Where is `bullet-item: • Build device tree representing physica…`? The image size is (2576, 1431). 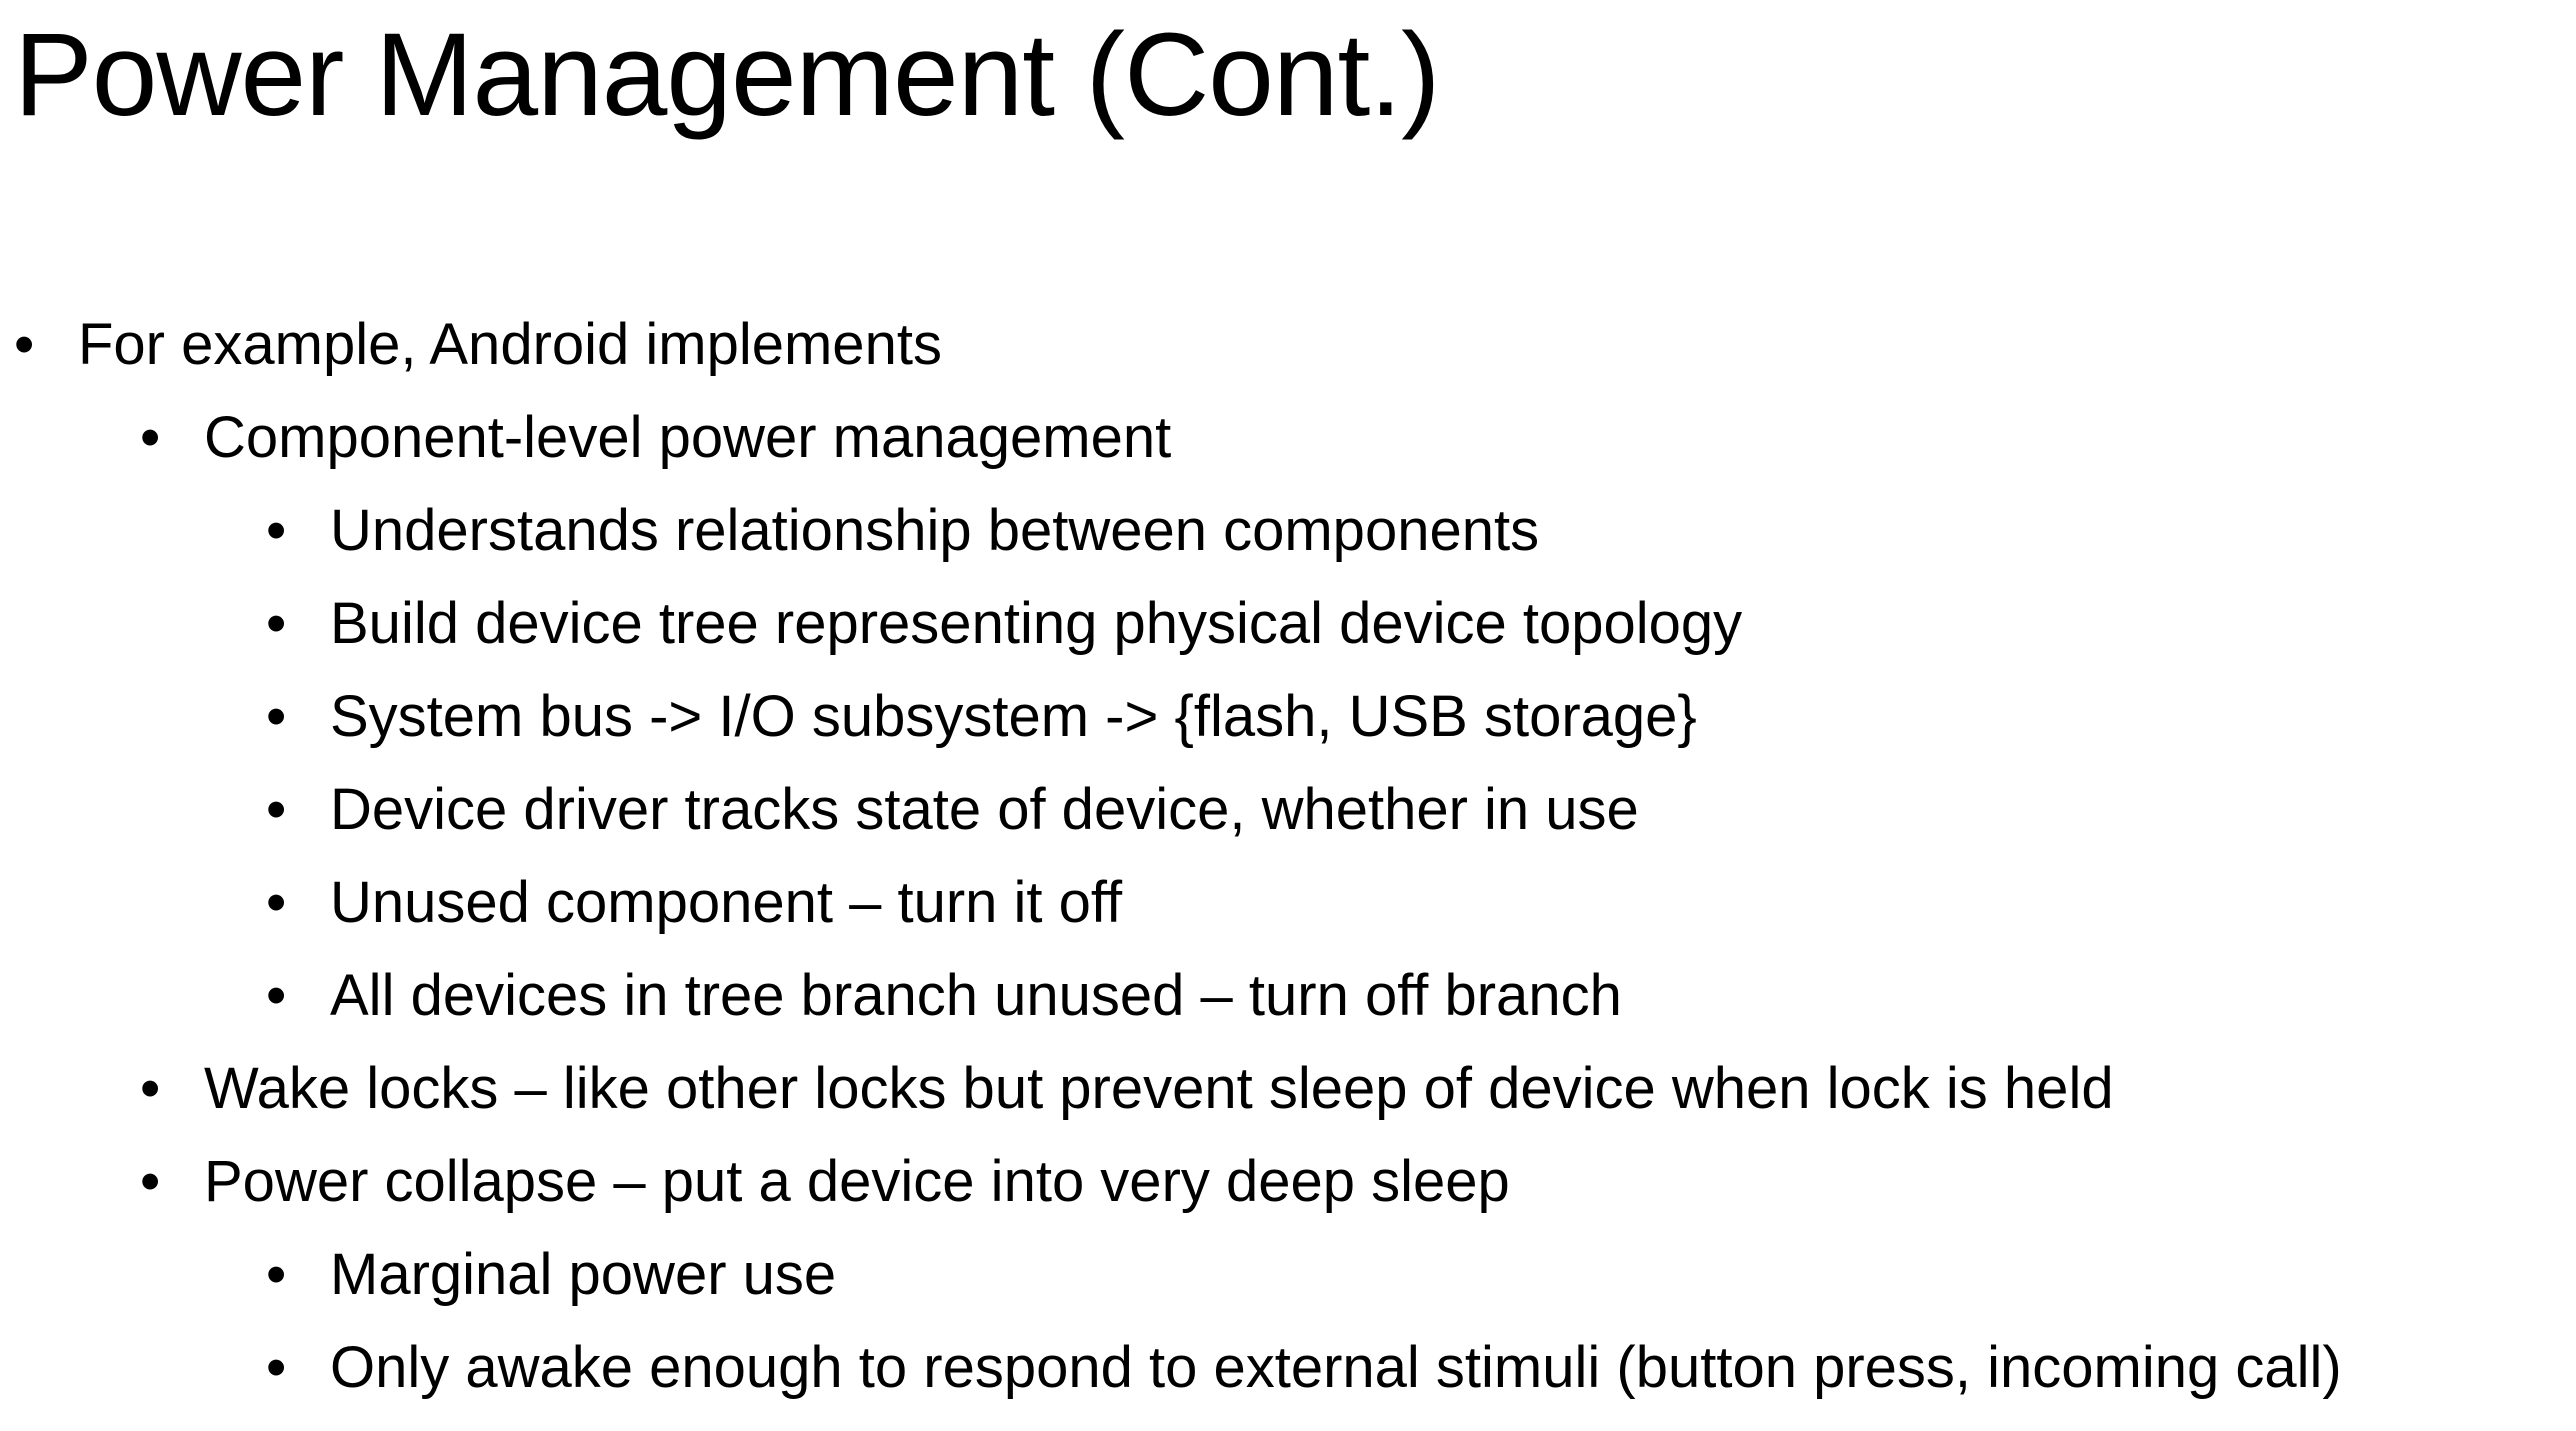
bullet-item: • Build device tree representing physica… is located at coordinates (1288, 623).